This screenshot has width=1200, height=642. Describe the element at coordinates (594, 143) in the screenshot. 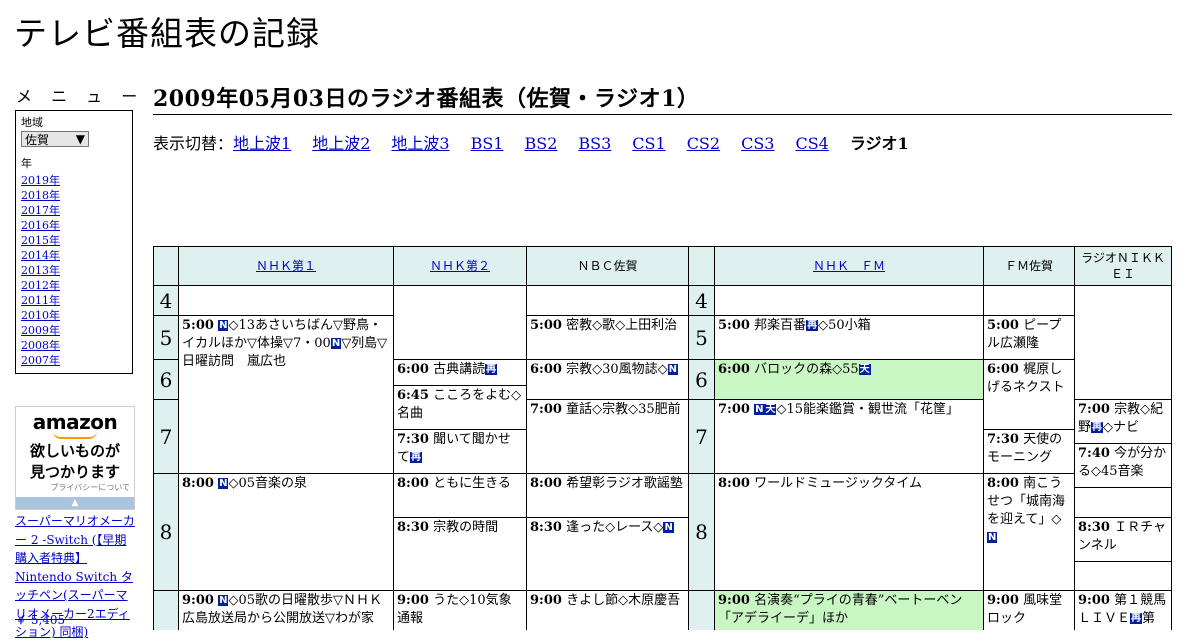

I see `switch-link-bs3: BS3` at that location.